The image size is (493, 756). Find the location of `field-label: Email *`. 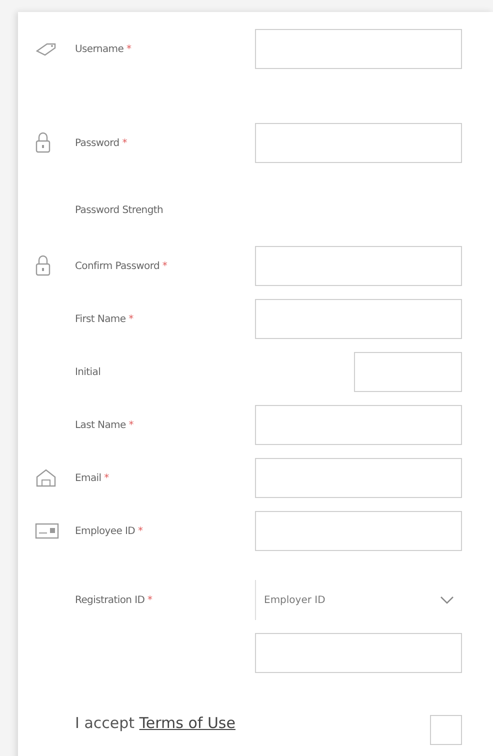

field-label: Email * is located at coordinates (92, 478).